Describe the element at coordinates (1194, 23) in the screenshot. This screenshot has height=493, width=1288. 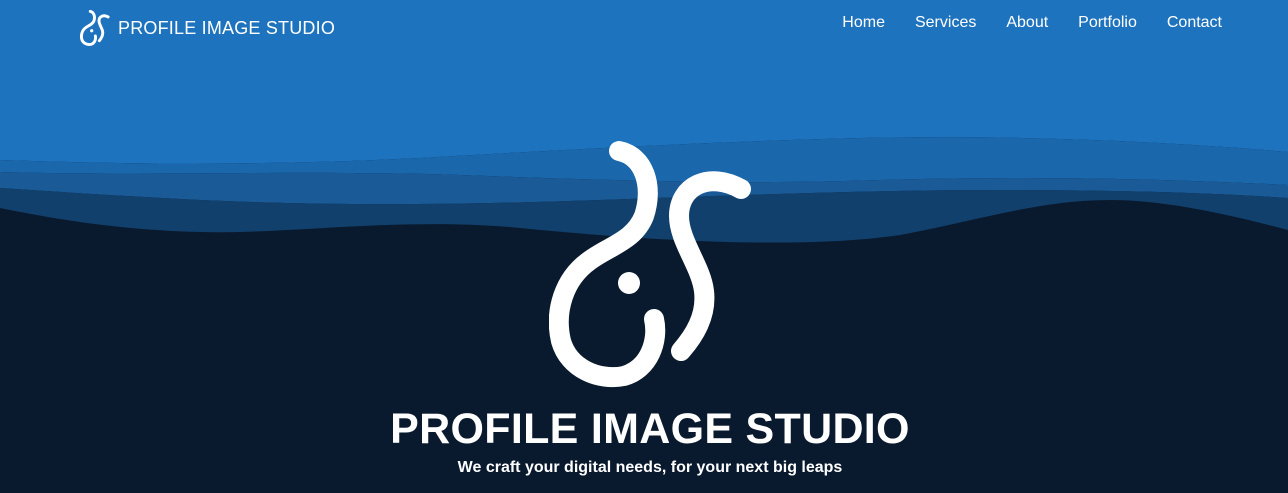
I see `nav-contact: Contact` at that location.